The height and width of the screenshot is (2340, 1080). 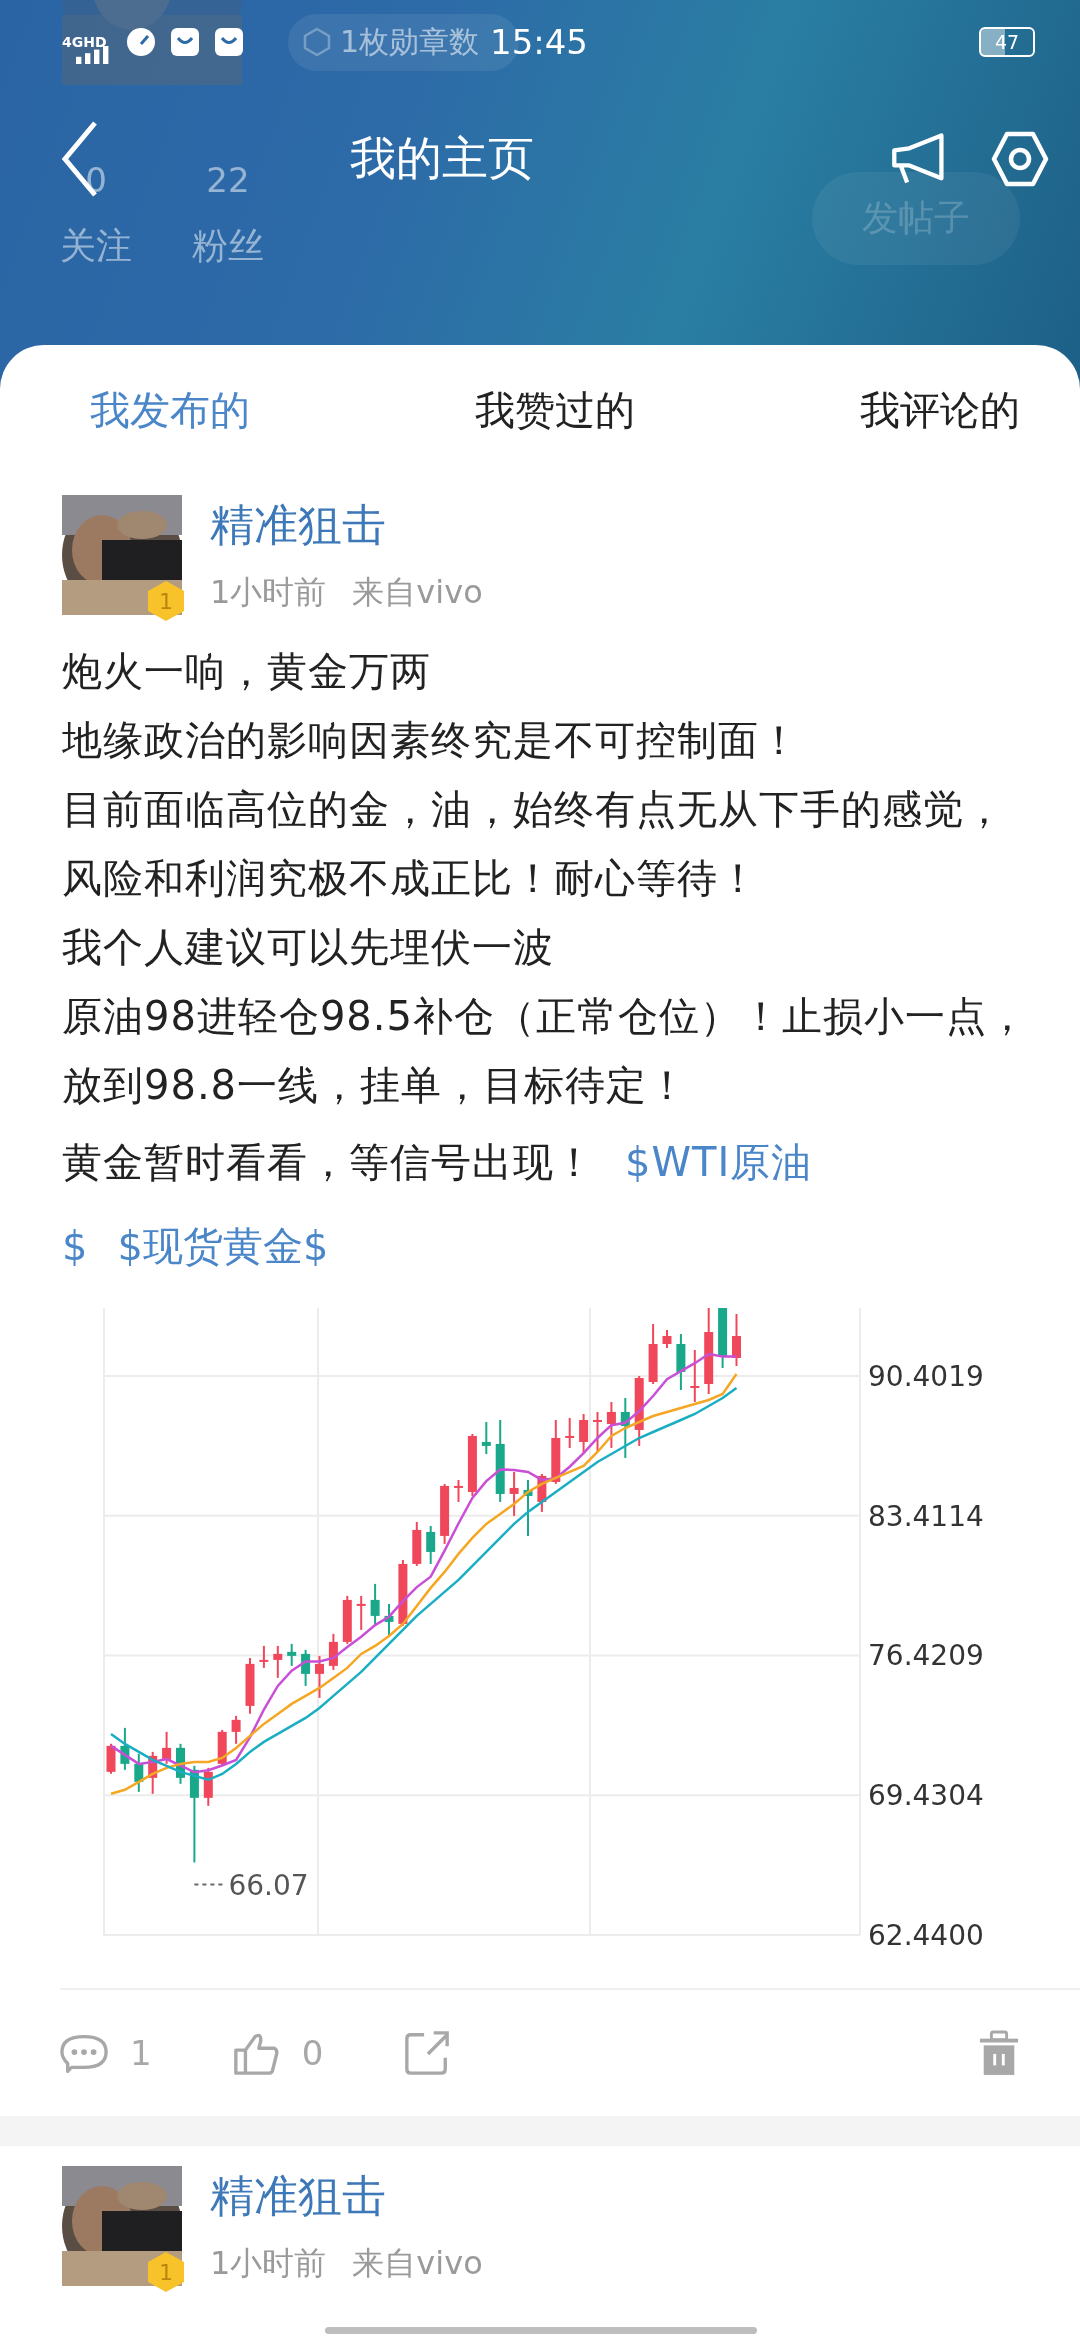 What do you see at coordinates (317, 42) in the screenshot?
I see `medal-icon` at bounding box center [317, 42].